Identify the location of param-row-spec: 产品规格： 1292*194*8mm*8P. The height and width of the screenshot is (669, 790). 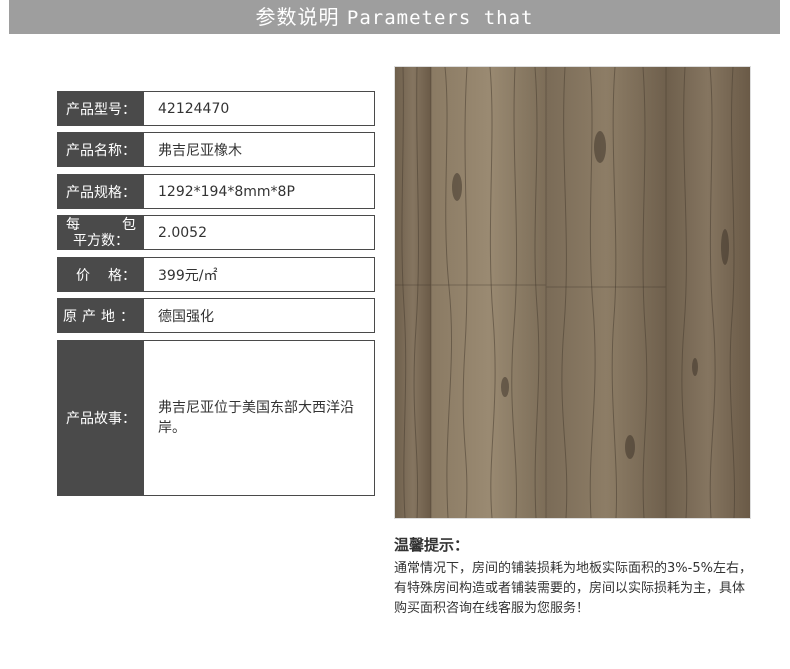
(216, 191).